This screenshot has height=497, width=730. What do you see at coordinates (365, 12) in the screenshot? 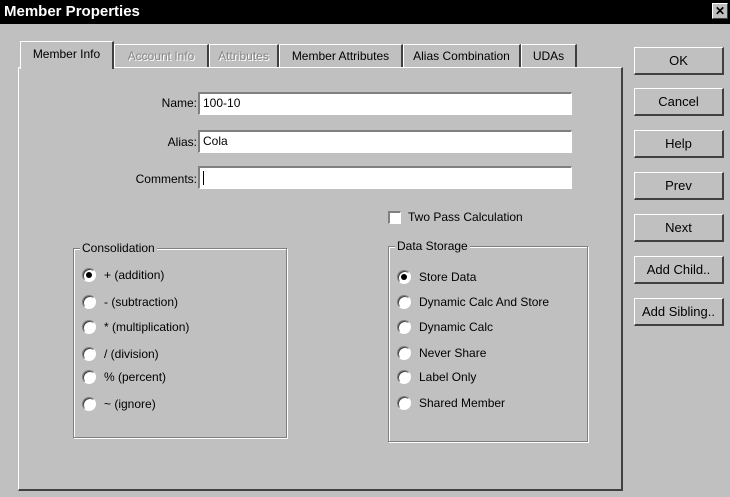
I see `title-bar: Member Properties ✕` at bounding box center [365, 12].